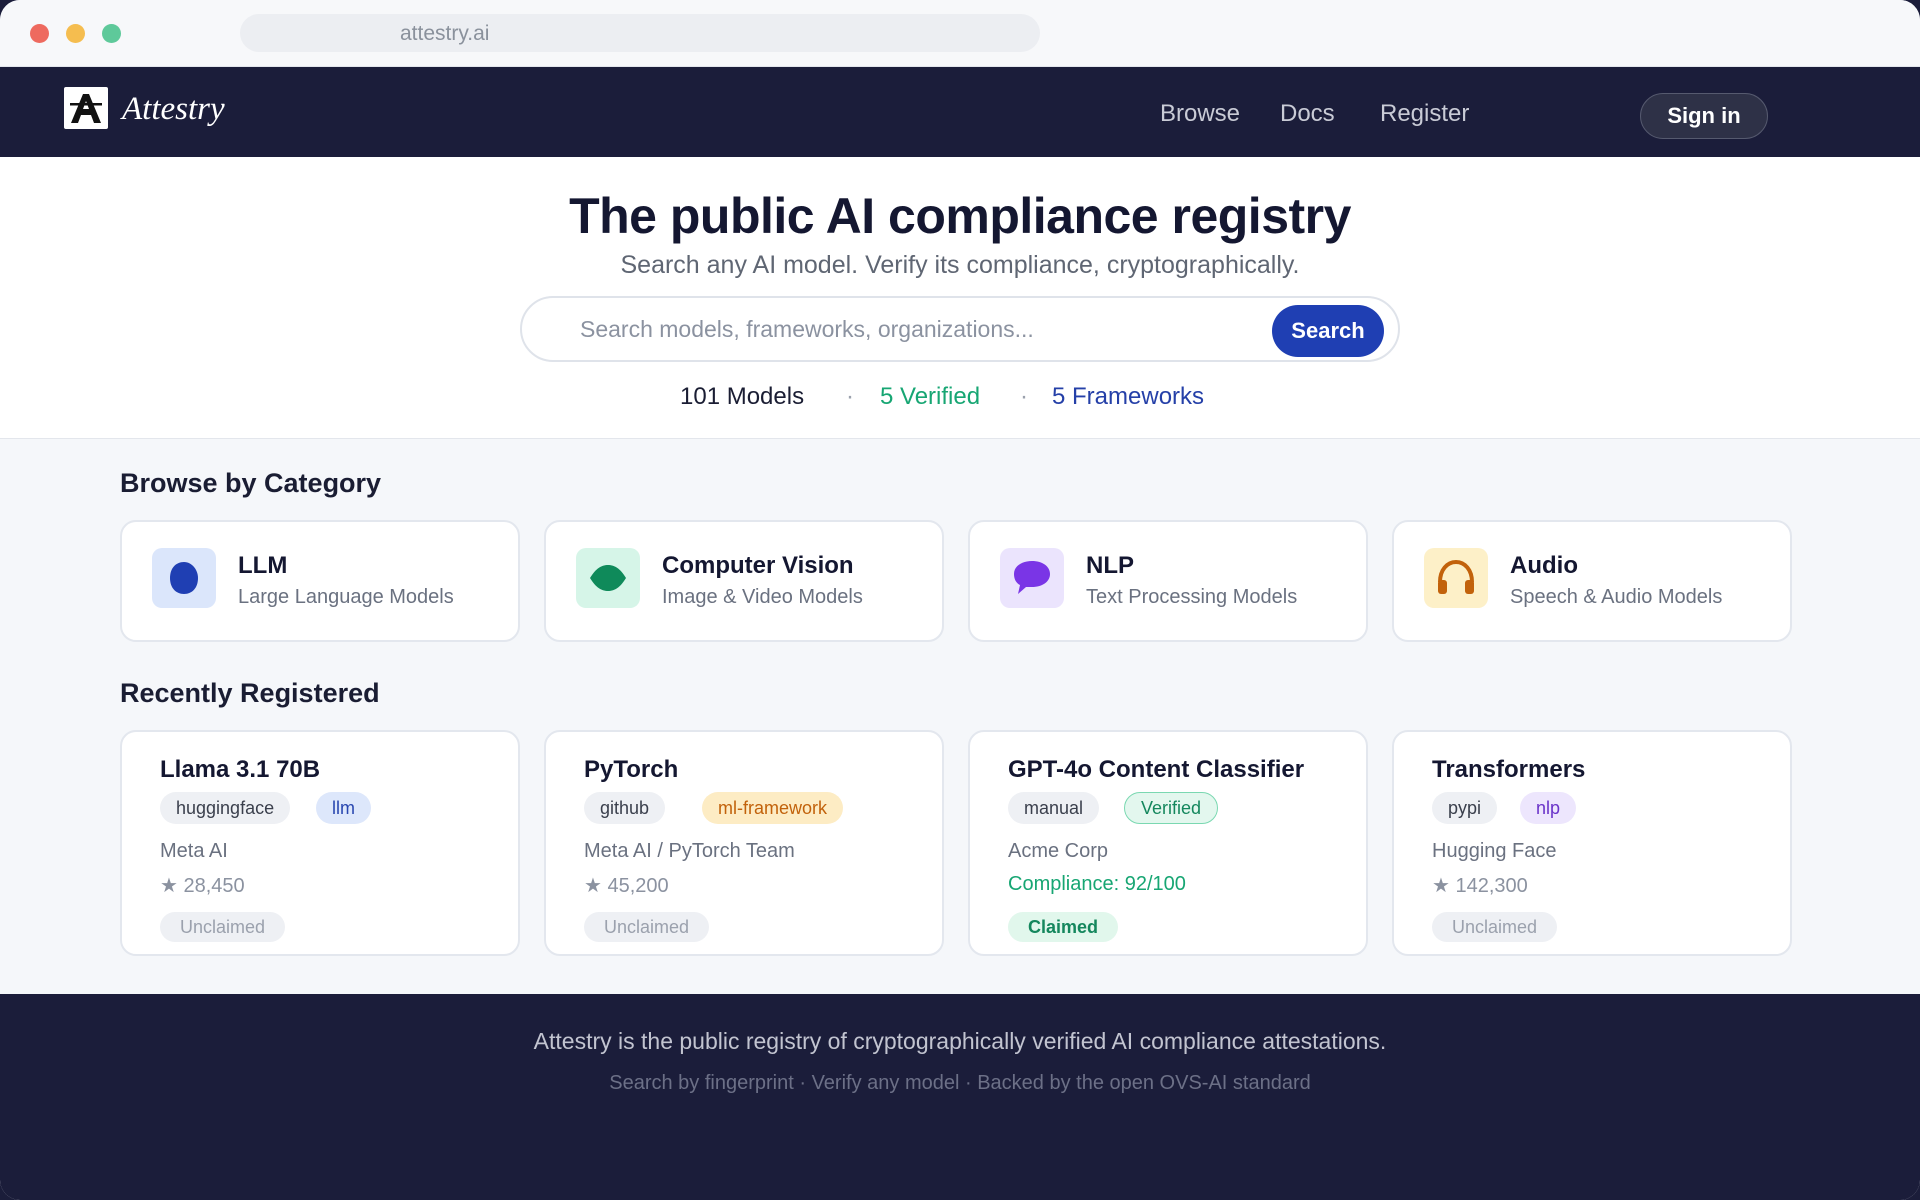  Describe the element at coordinates (194, 851) in the screenshot. I see `model-organization: Meta AI` at that location.